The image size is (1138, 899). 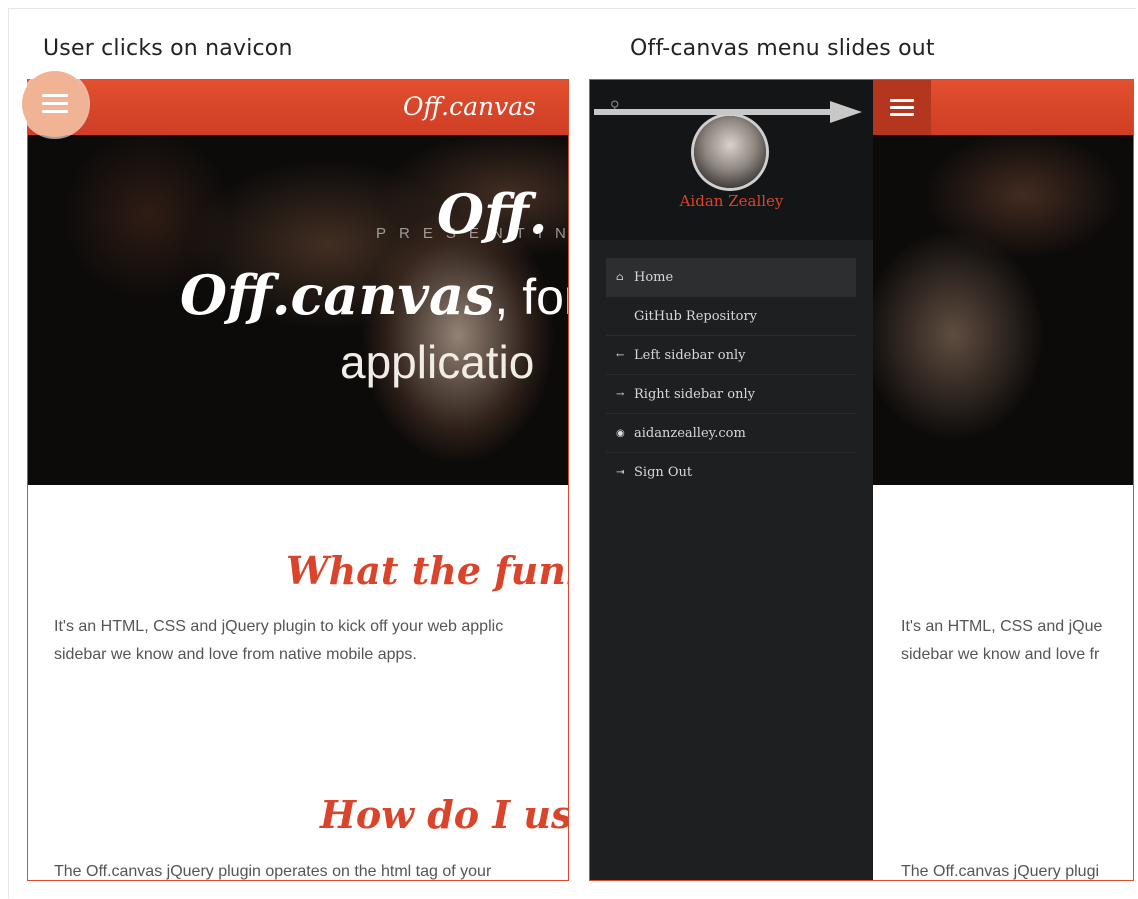 I want to click on menu-item-right-sidebar: → Right sidebar only, so click(x=731, y=394).